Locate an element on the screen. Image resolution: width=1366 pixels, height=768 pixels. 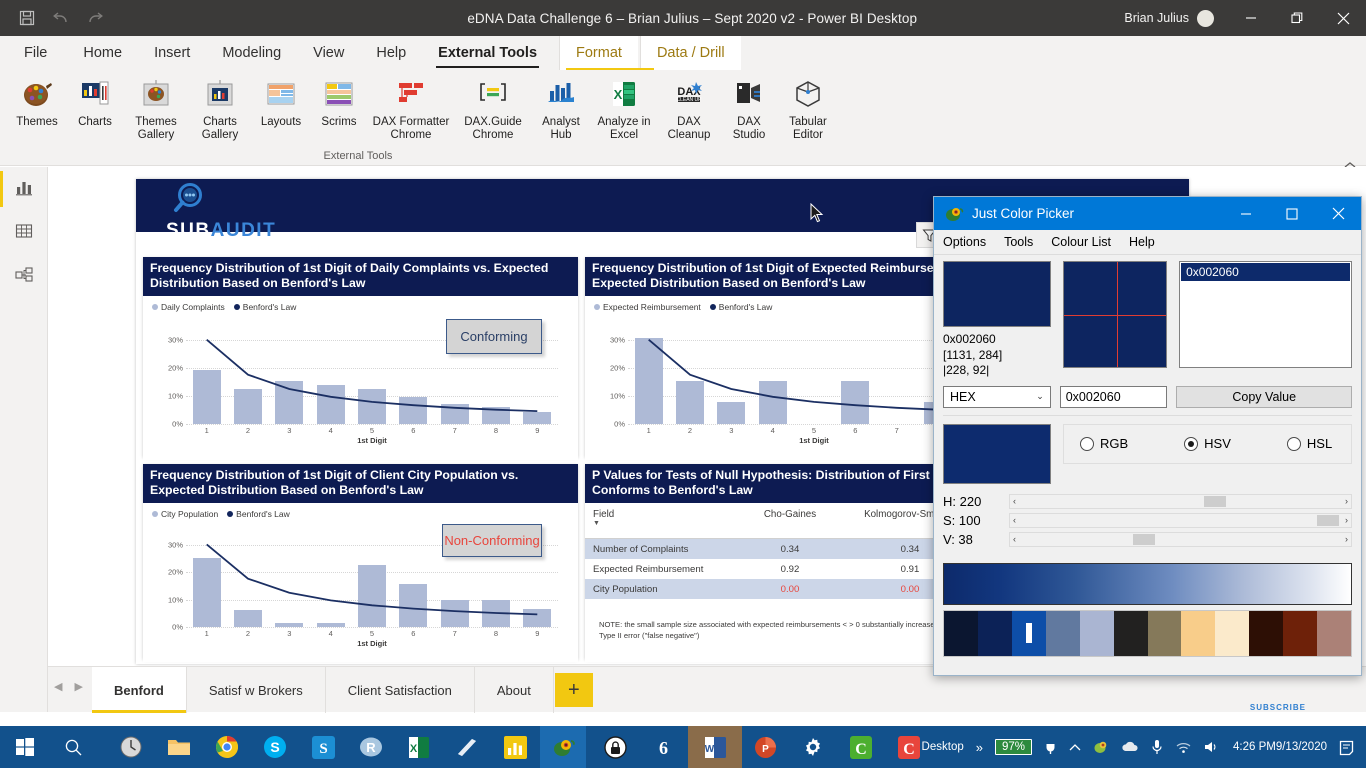
jcp-menu-colour-list: Colour List is located at coordinates (1081, 242).